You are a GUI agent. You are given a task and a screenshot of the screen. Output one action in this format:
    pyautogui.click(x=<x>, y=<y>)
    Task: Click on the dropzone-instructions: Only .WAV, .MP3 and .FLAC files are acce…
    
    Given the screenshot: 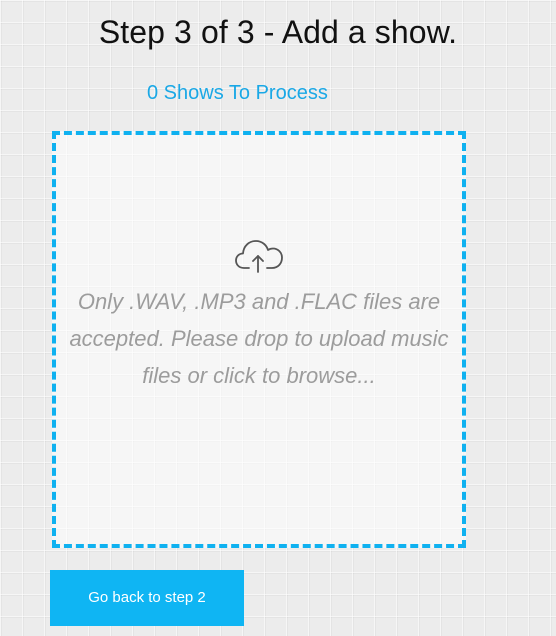 What is the action you would take?
    pyautogui.click(x=259, y=338)
    